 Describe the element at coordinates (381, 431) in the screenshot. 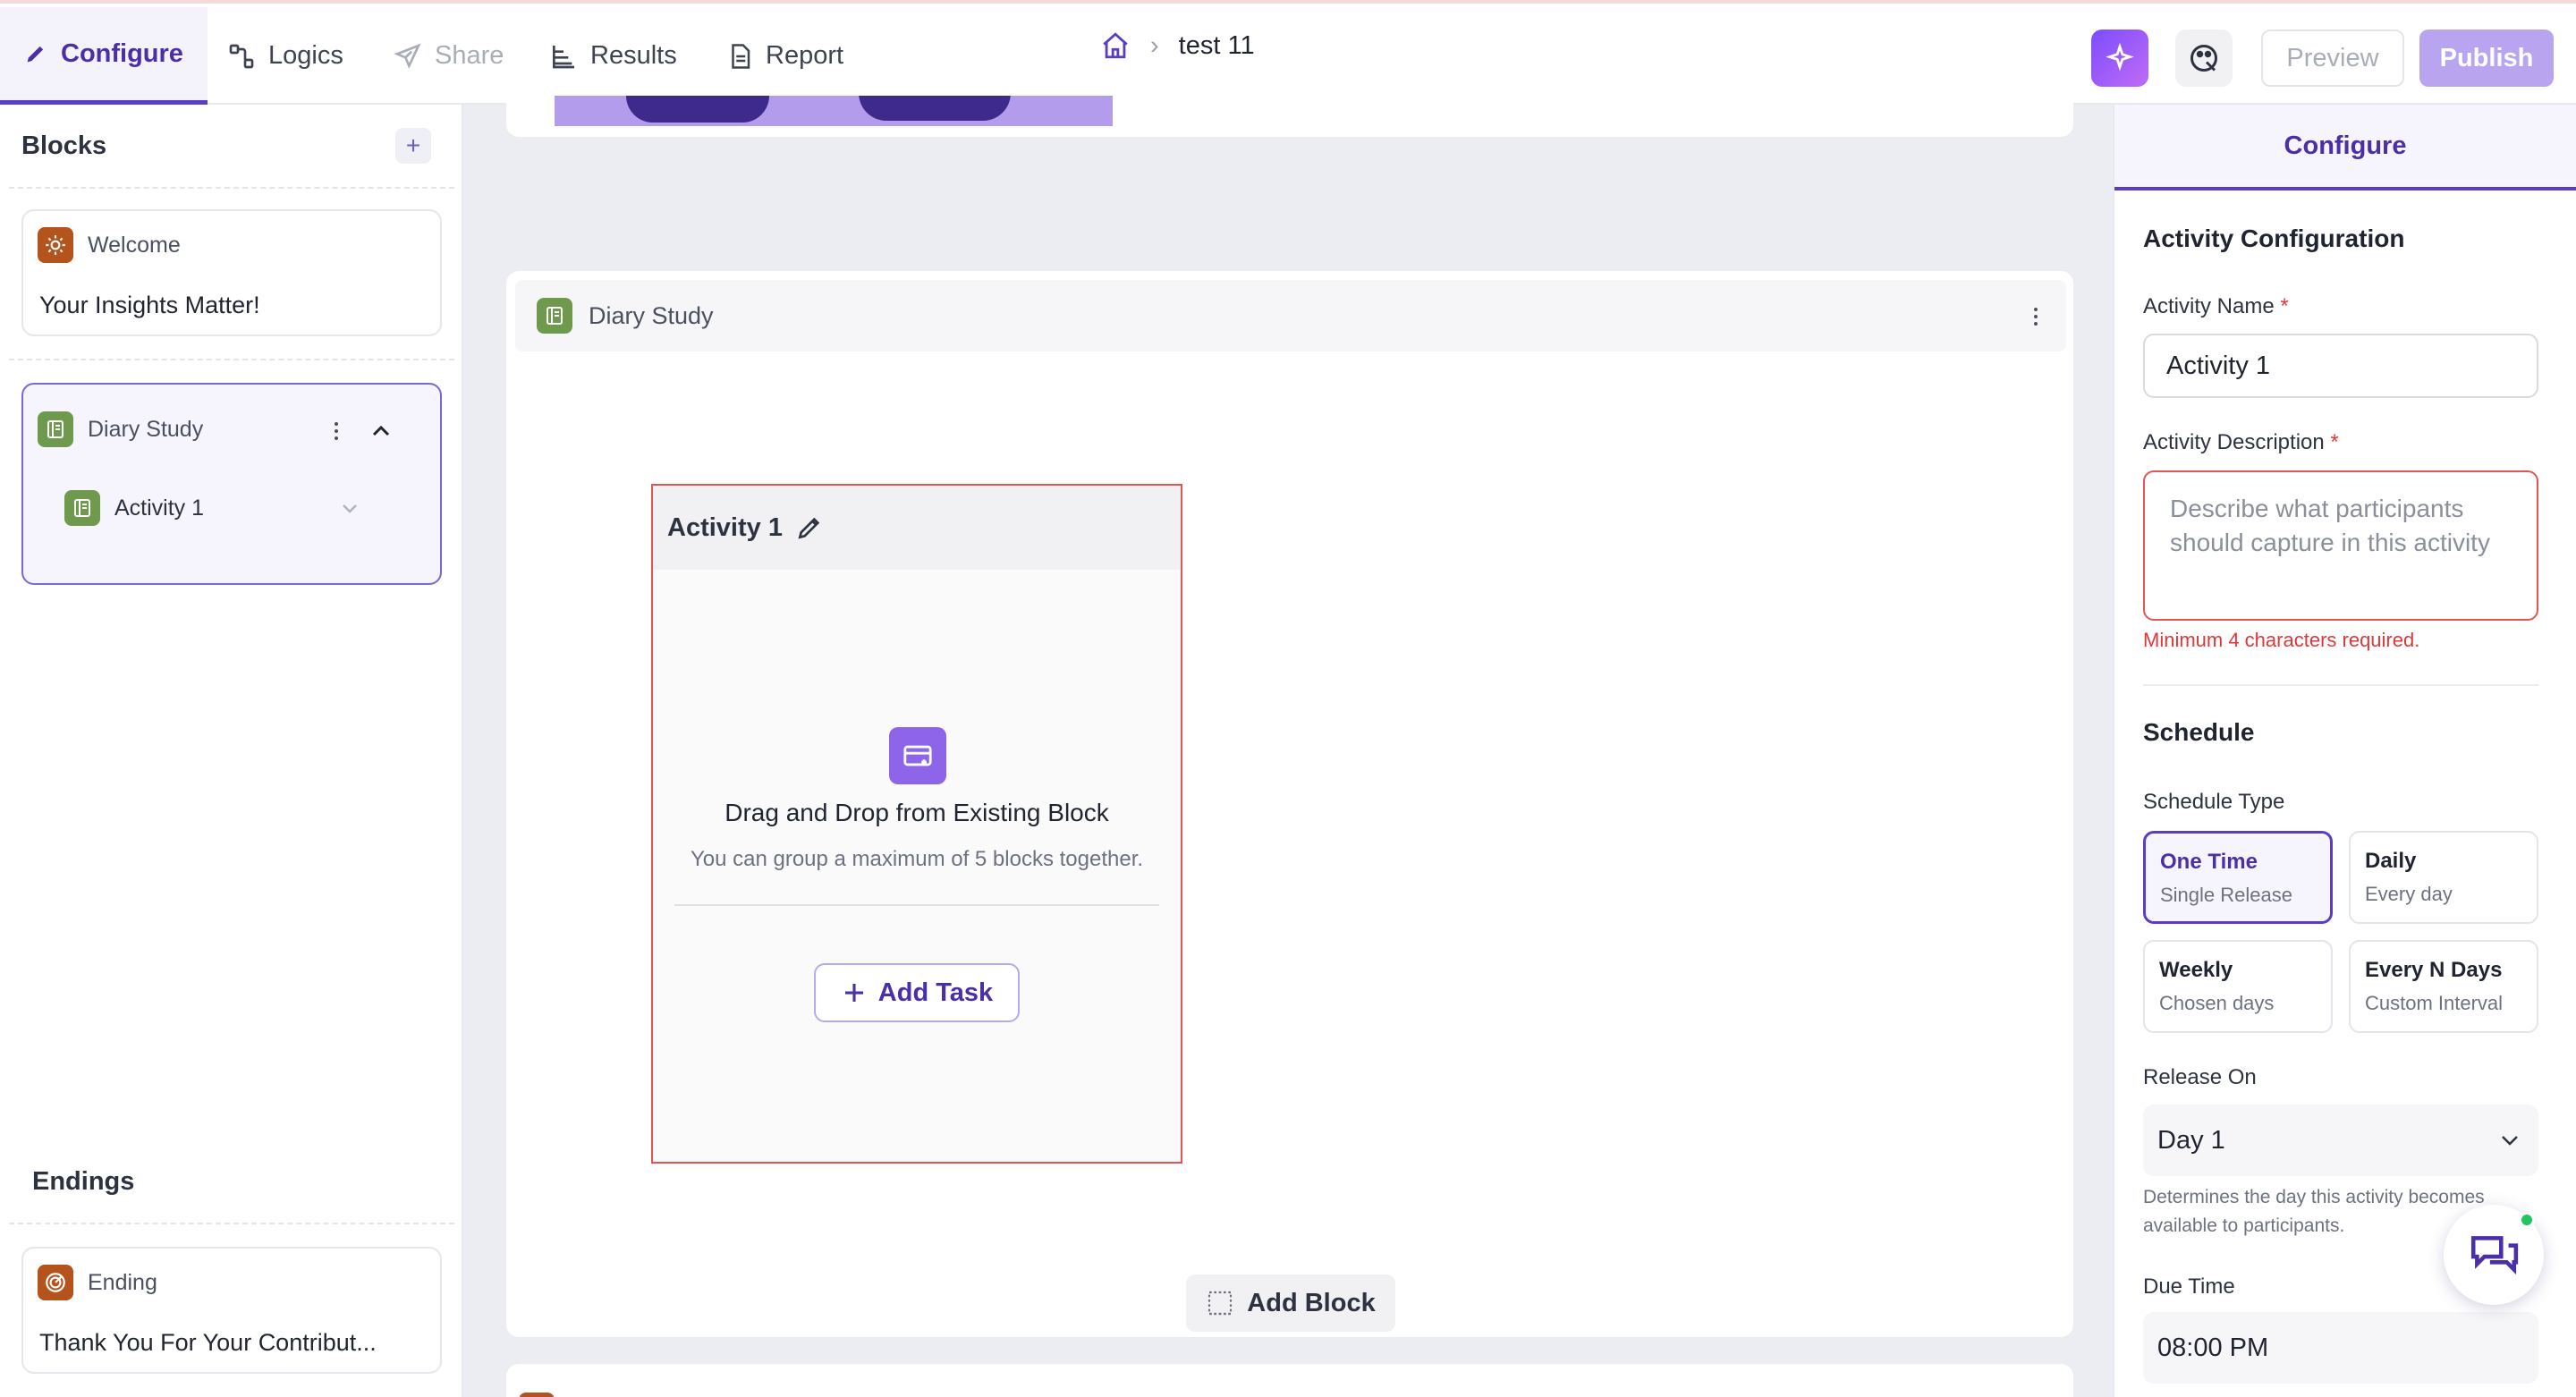

I see `chevron-up-icon` at that location.